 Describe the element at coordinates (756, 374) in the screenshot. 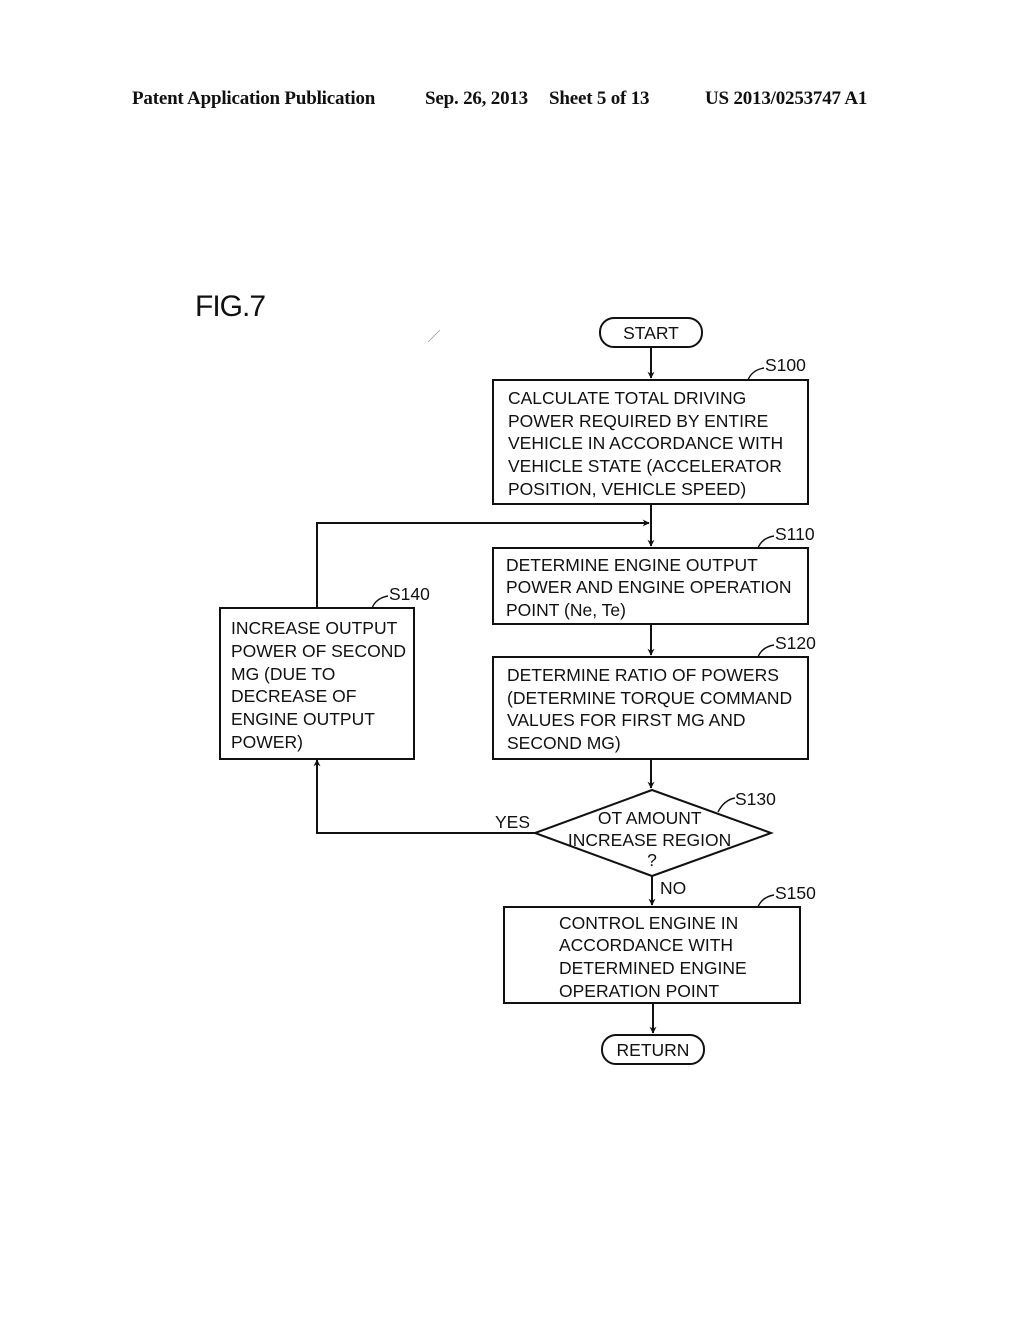

I see `step-s100-leader` at that location.